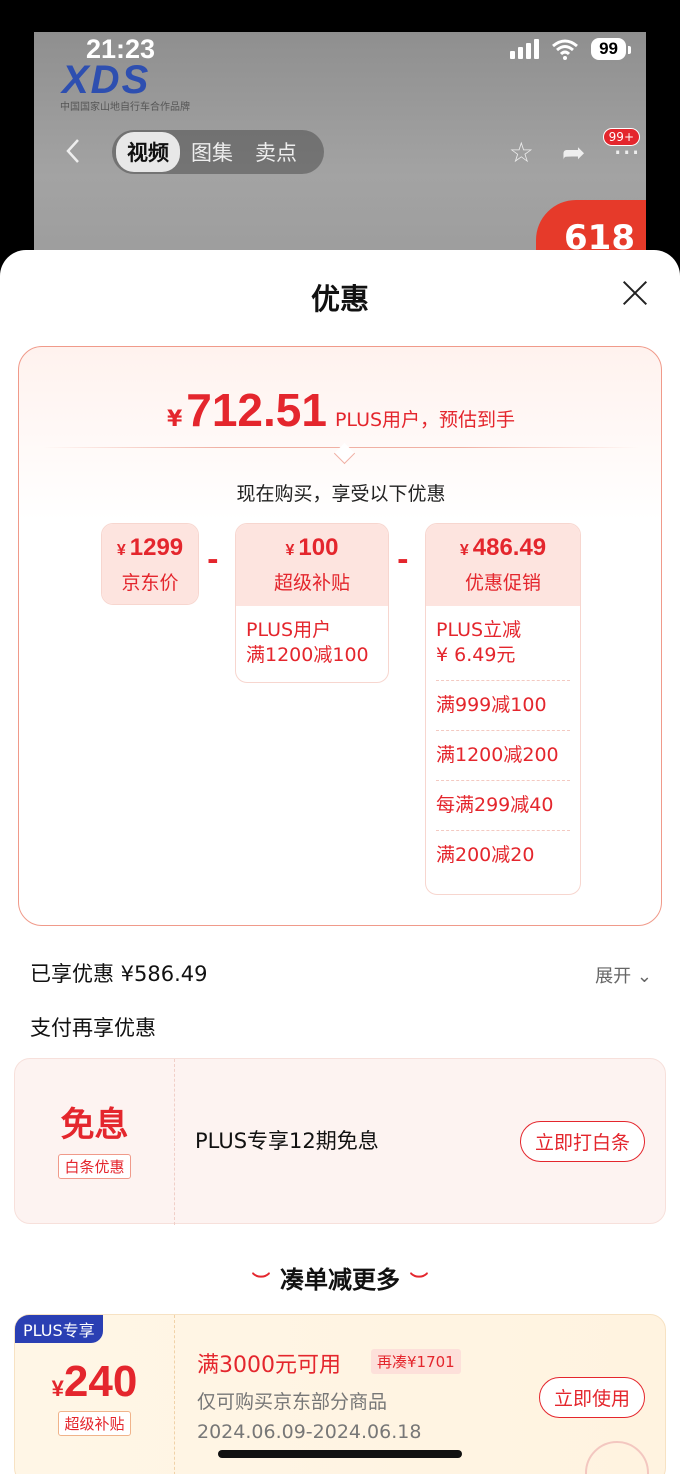  What do you see at coordinates (416, 1361) in the screenshot?
I see `coupon-need-more: 再凑¥1701` at bounding box center [416, 1361].